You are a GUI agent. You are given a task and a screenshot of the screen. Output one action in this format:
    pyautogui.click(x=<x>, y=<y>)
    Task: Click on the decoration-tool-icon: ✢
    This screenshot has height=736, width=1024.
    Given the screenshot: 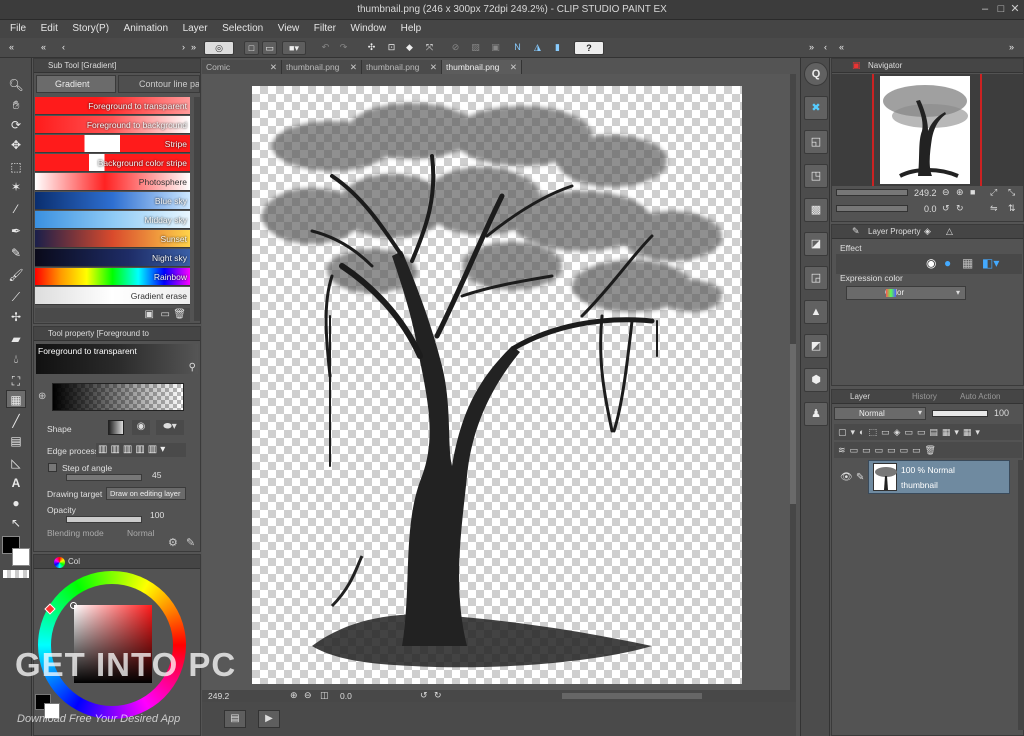 What is the action you would take?
    pyautogui.click(x=16, y=317)
    